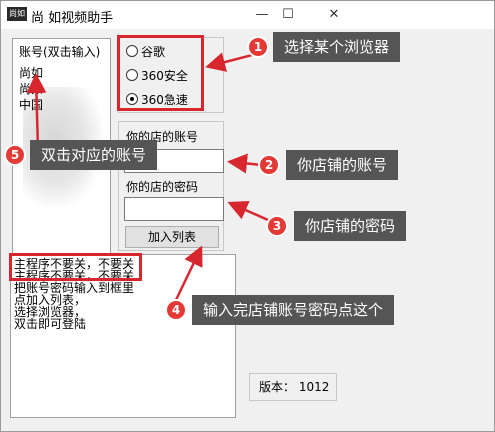  I want to click on annotation-badge-4: 4, so click(176, 310).